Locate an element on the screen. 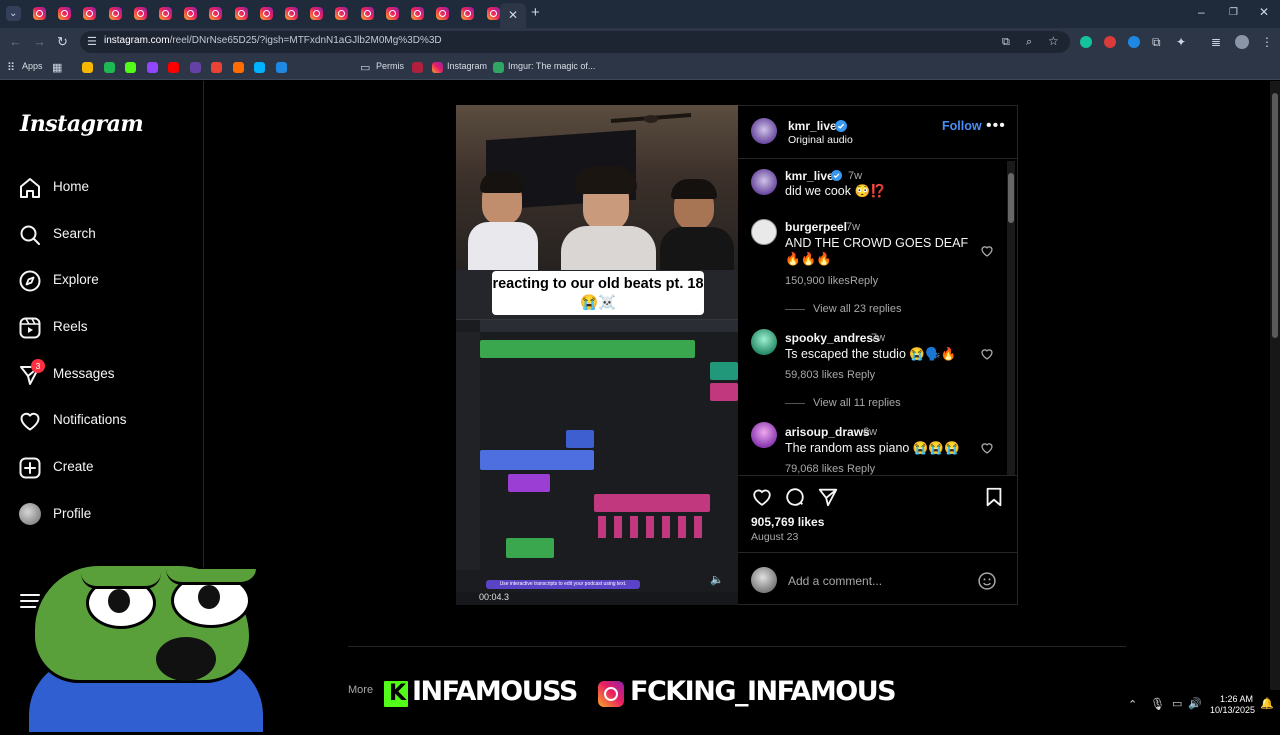  emoji-icon is located at coordinates (987, 581).